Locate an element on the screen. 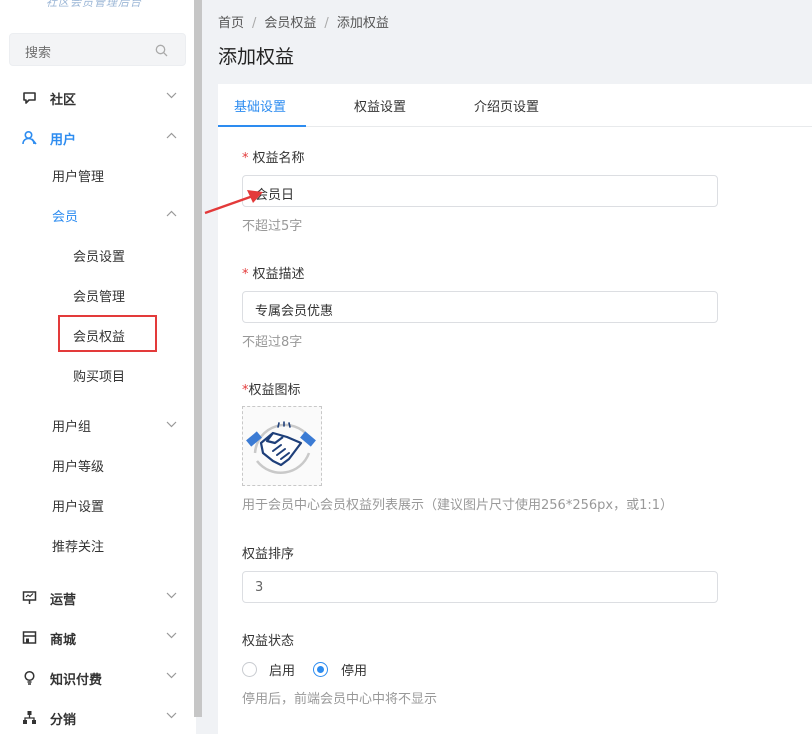 The height and width of the screenshot is (734, 812). breadcrumb: 首页 / 会员权益 / 添加权益 is located at coordinates (303, 21).